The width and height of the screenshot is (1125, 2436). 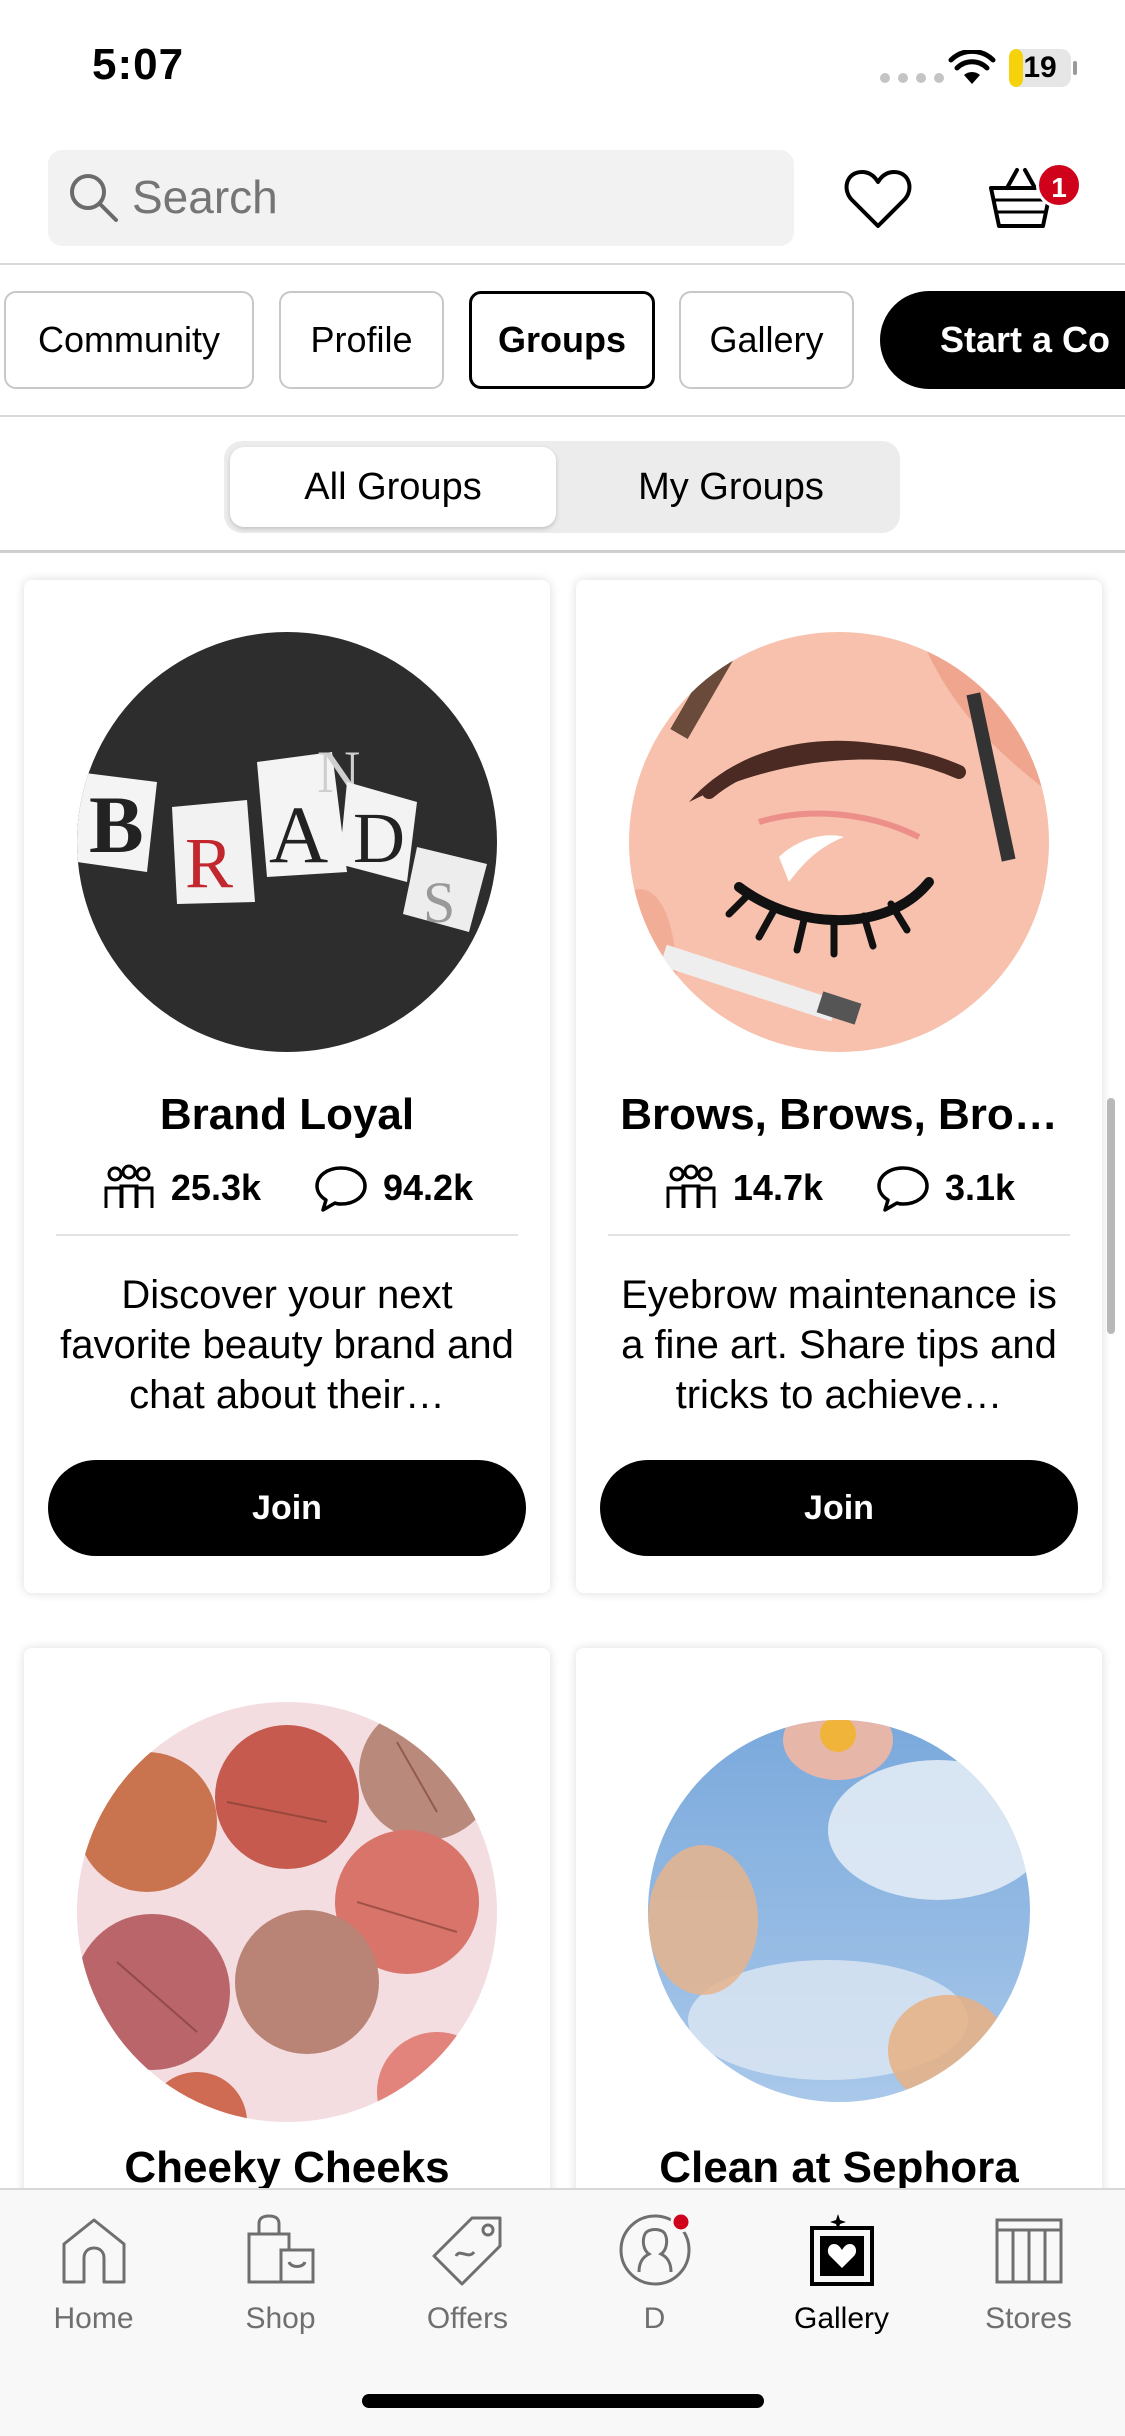 I want to click on wifi-icon, so click(x=972, y=67).